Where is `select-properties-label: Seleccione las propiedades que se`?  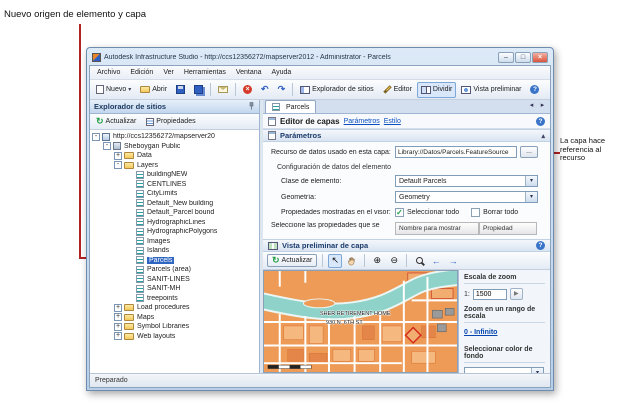
select-properties-label: Seleccione las propiedades que se is located at coordinates (325, 225).